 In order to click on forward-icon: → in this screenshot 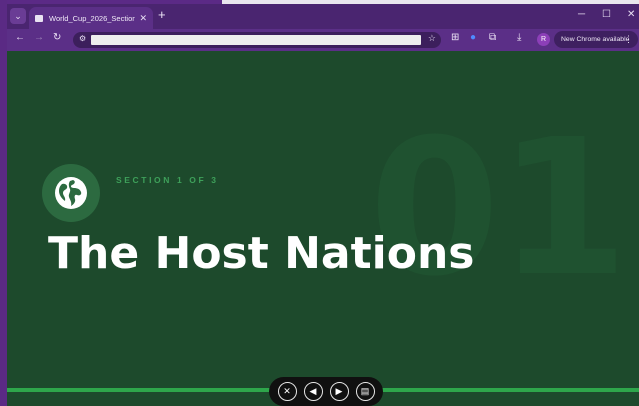, I will do `click(39, 37)`.